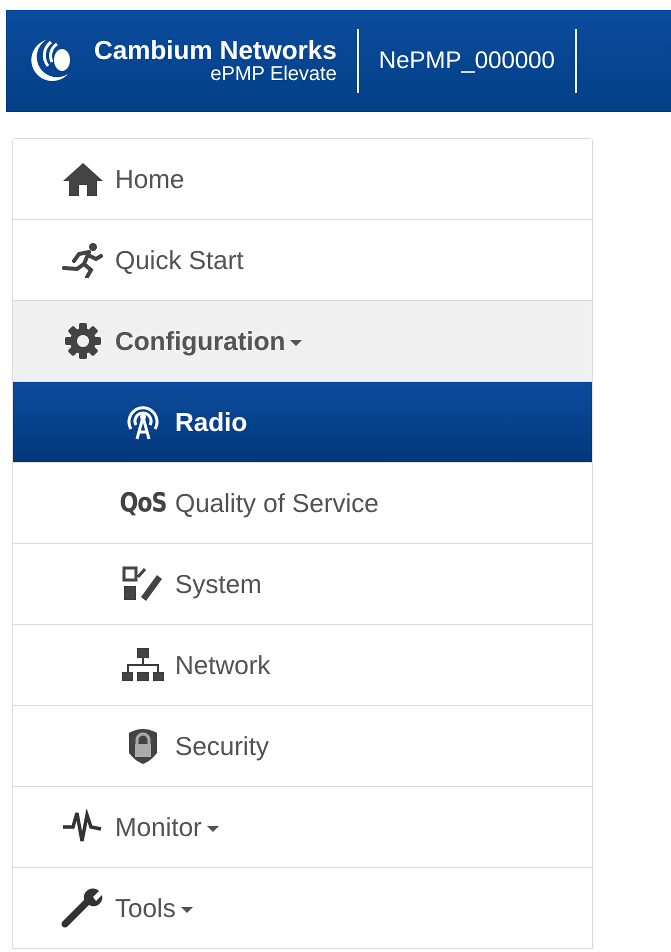 The height and width of the screenshot is (952, 671). Describe the element at coordinates (143, 584) in the screenshot. I see `checklist-pencil-icon` at that location.